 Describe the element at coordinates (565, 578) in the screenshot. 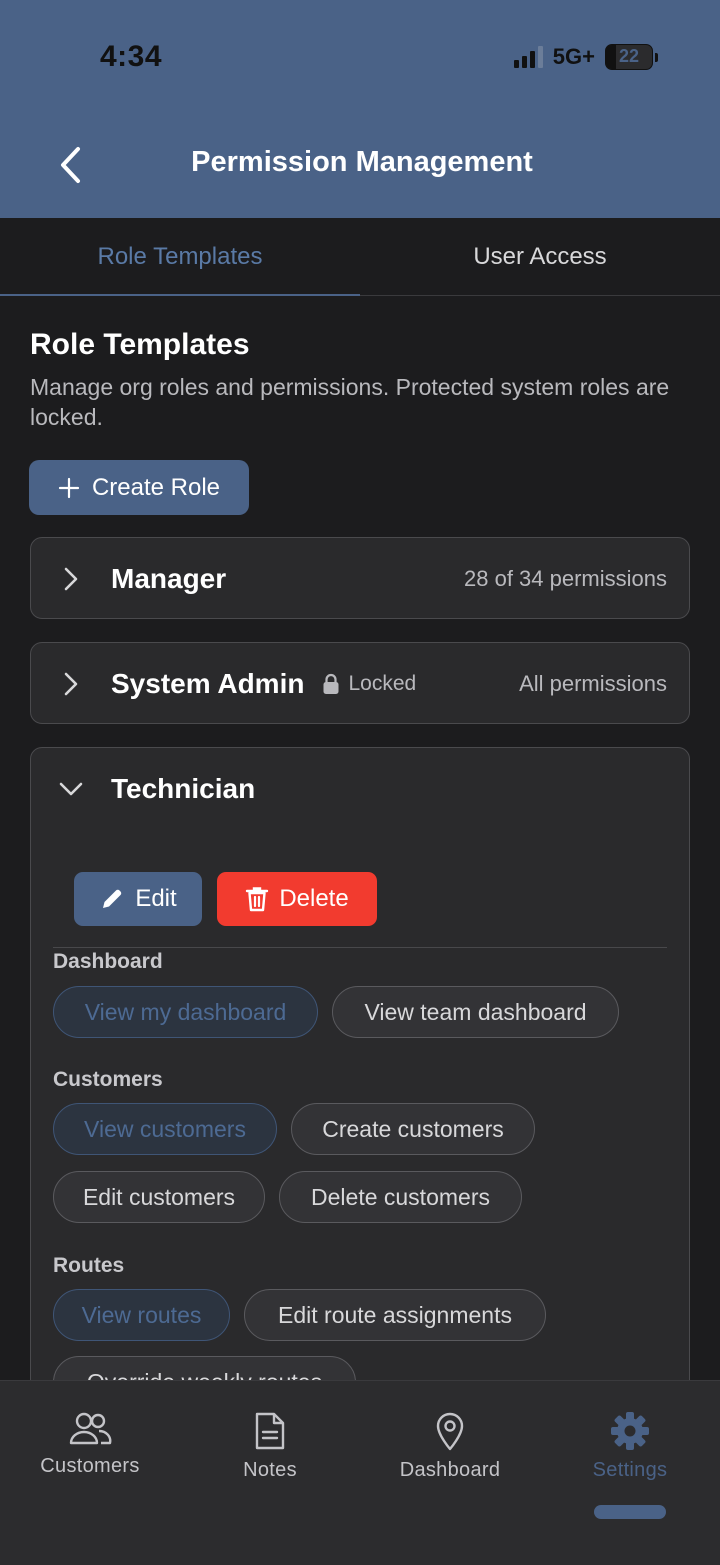

I see `role-permission-count: 28 of 34 permissions` at that location.